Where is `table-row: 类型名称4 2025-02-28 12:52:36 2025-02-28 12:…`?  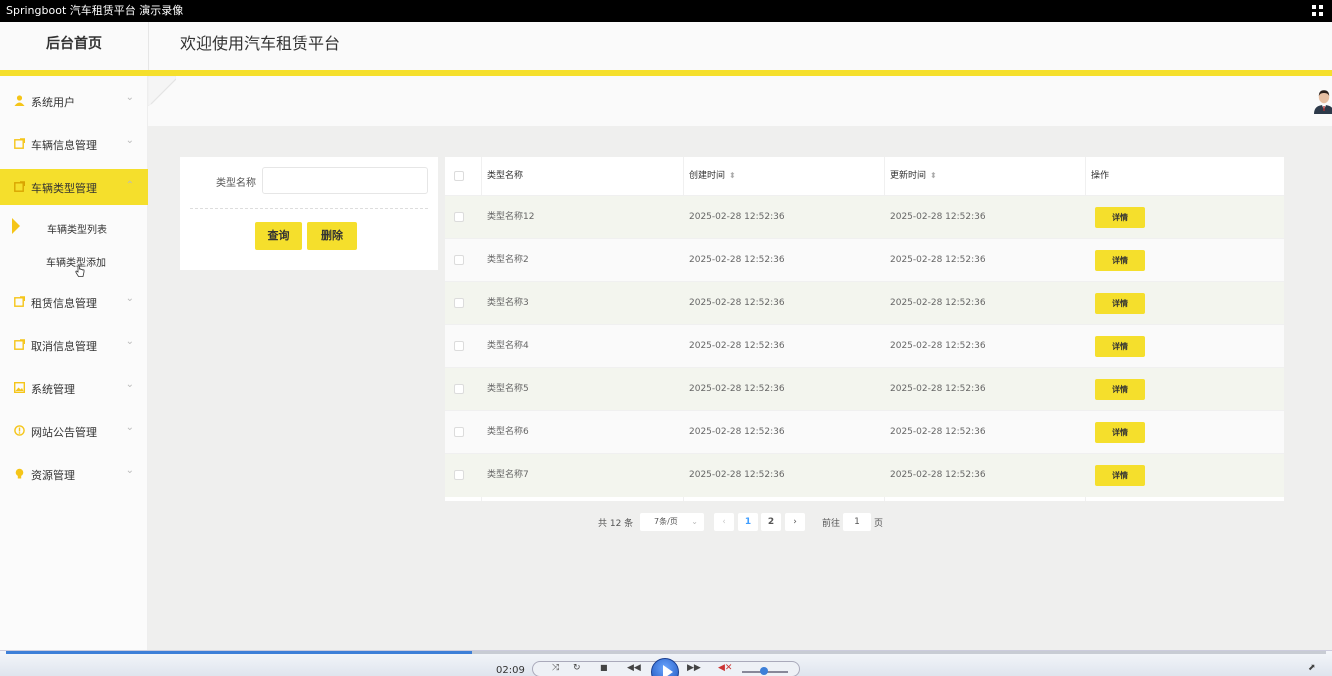
table-row: 类型名称4 2025-02-28 12:52:36 2025-02-28 12:… is located at coordinates (864, 345).